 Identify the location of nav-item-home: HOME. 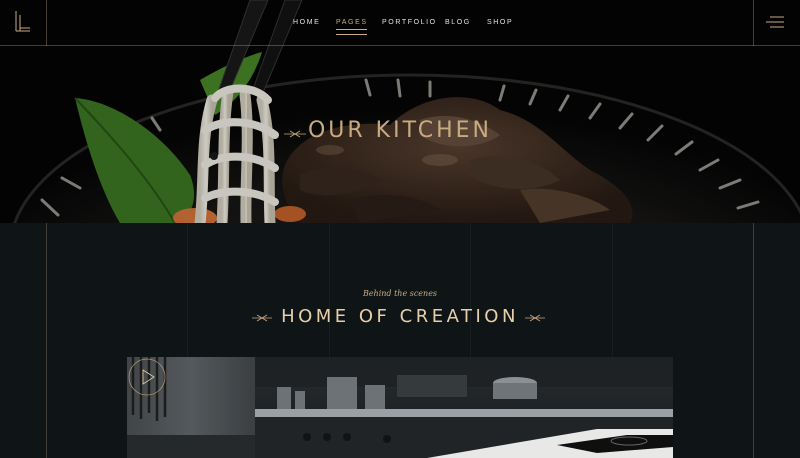
(306, 22).